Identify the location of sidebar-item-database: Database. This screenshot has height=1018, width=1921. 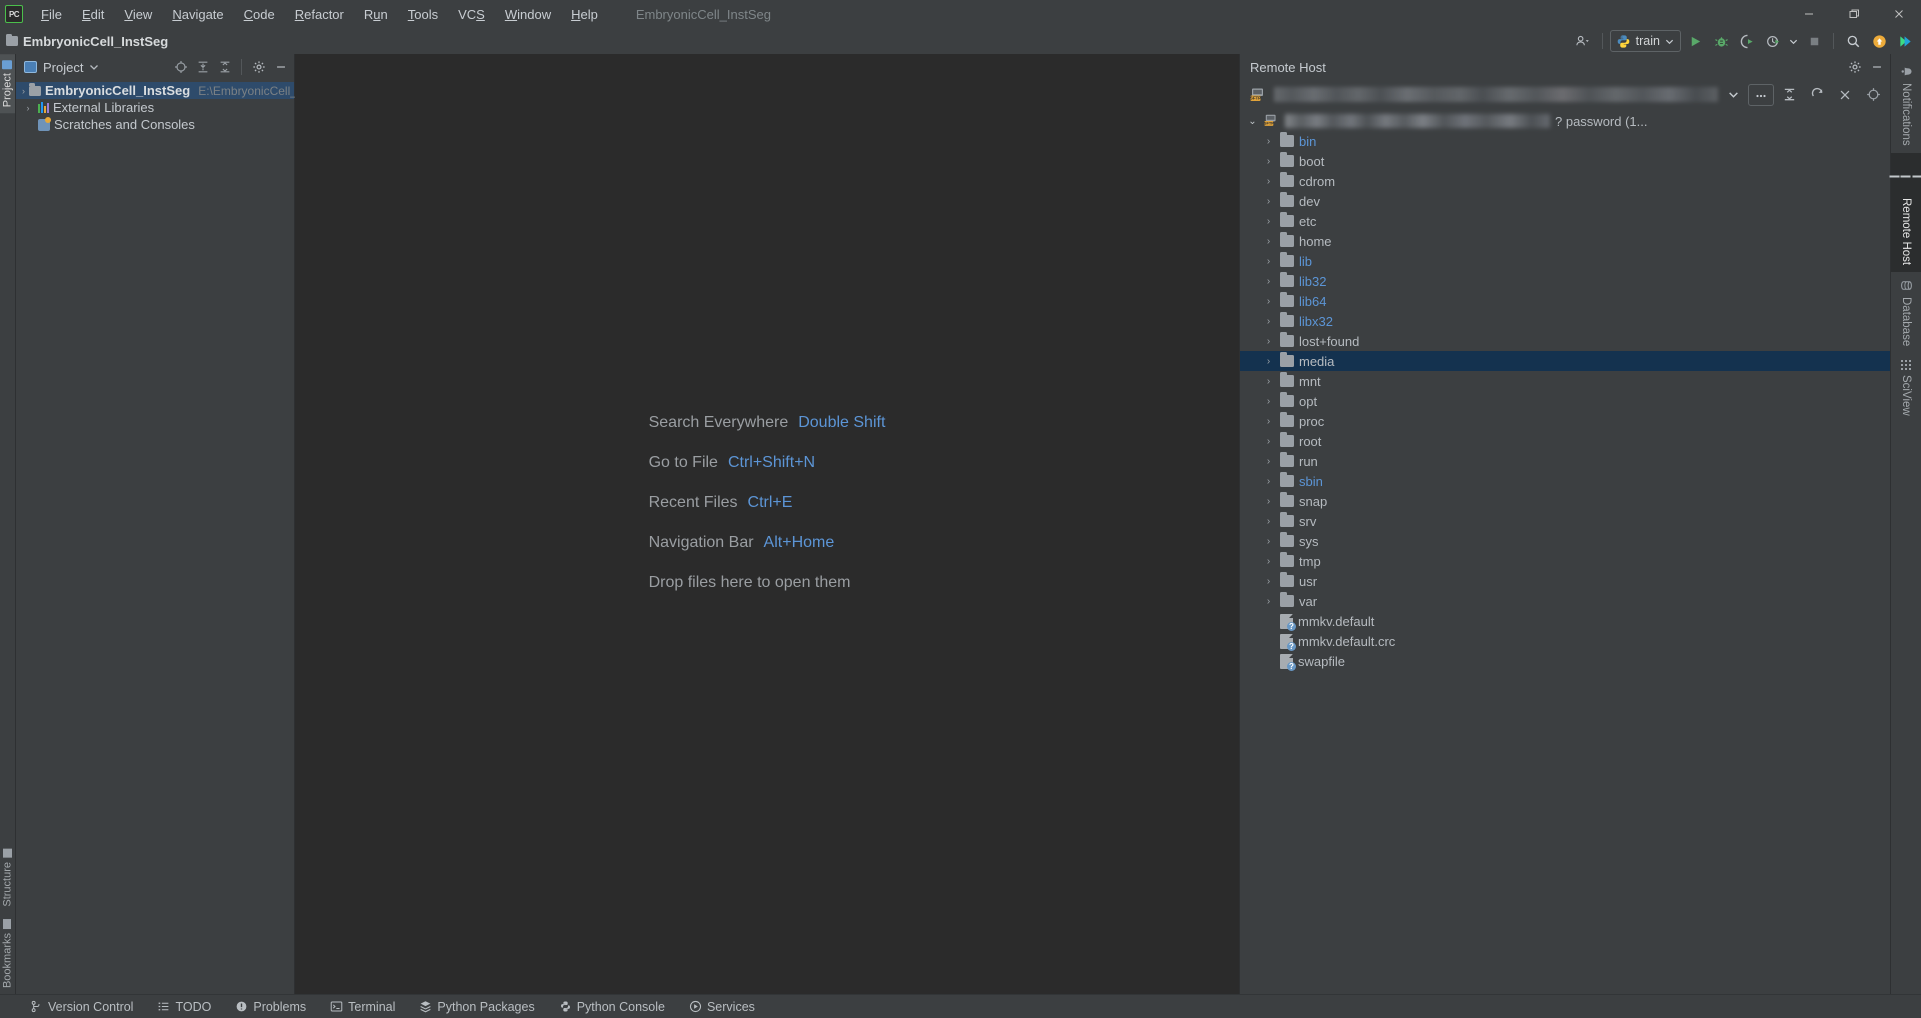
(1906, 312).